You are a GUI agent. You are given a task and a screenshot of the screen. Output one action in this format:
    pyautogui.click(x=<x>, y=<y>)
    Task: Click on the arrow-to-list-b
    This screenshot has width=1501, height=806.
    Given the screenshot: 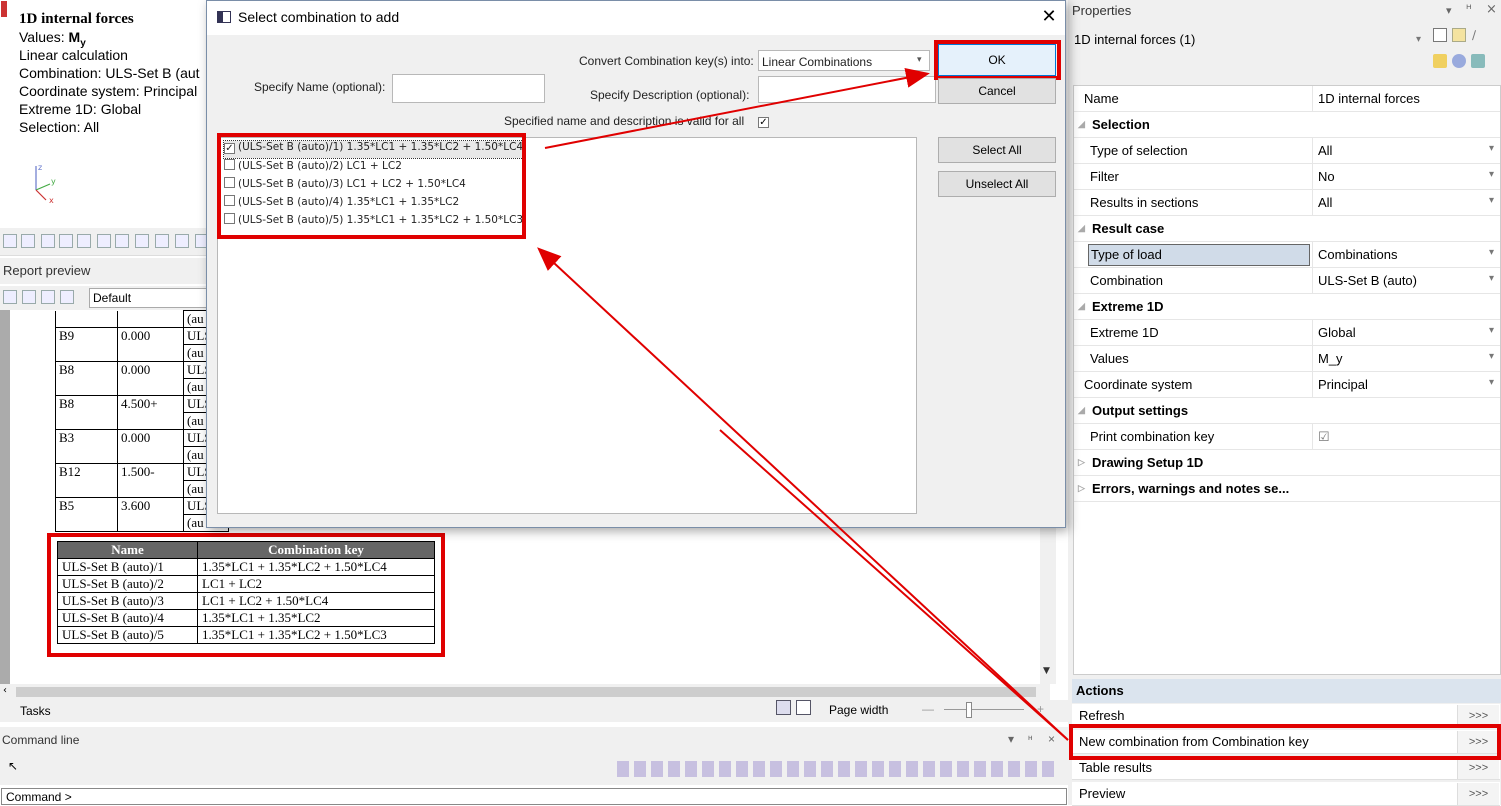 What is the action you would take?
    pyautogui.click(x=894, y=585)
    